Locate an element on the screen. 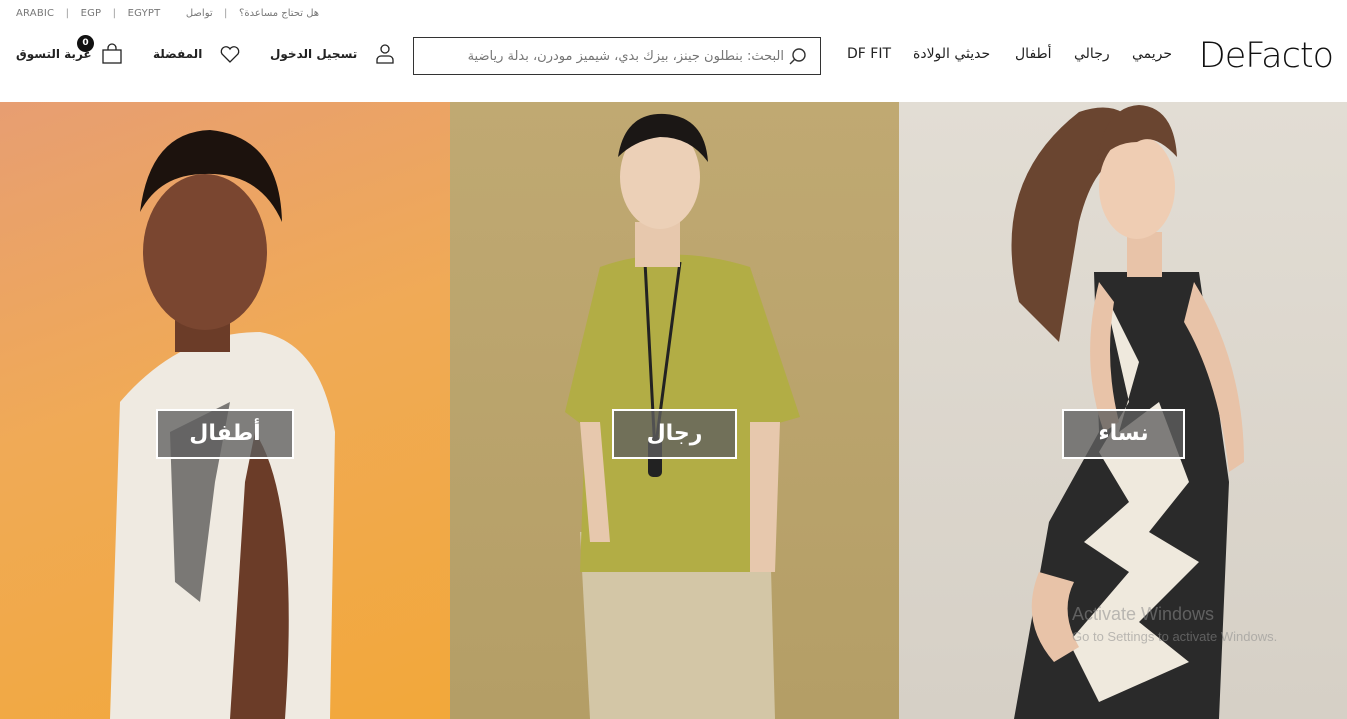 Image resolution: width=1347 pixels, height=719 pixels. user-icon is located at coordinates (385, 54).